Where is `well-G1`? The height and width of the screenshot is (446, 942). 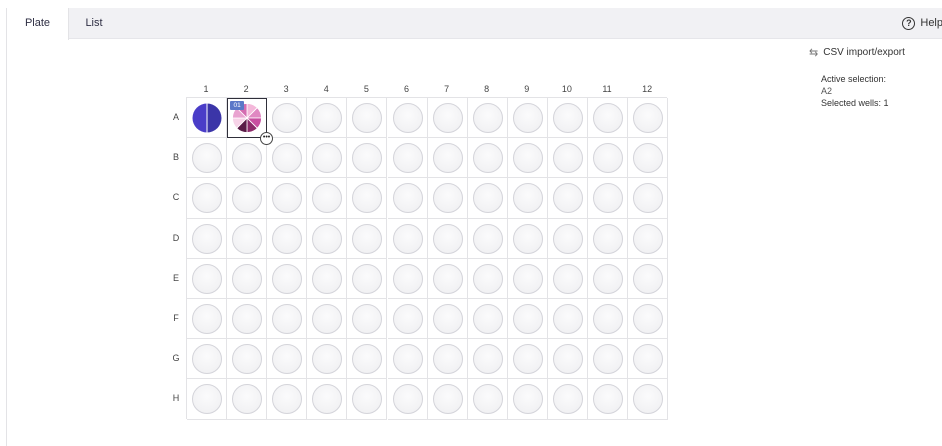
well-G1 is located at coordinates (207, 359).